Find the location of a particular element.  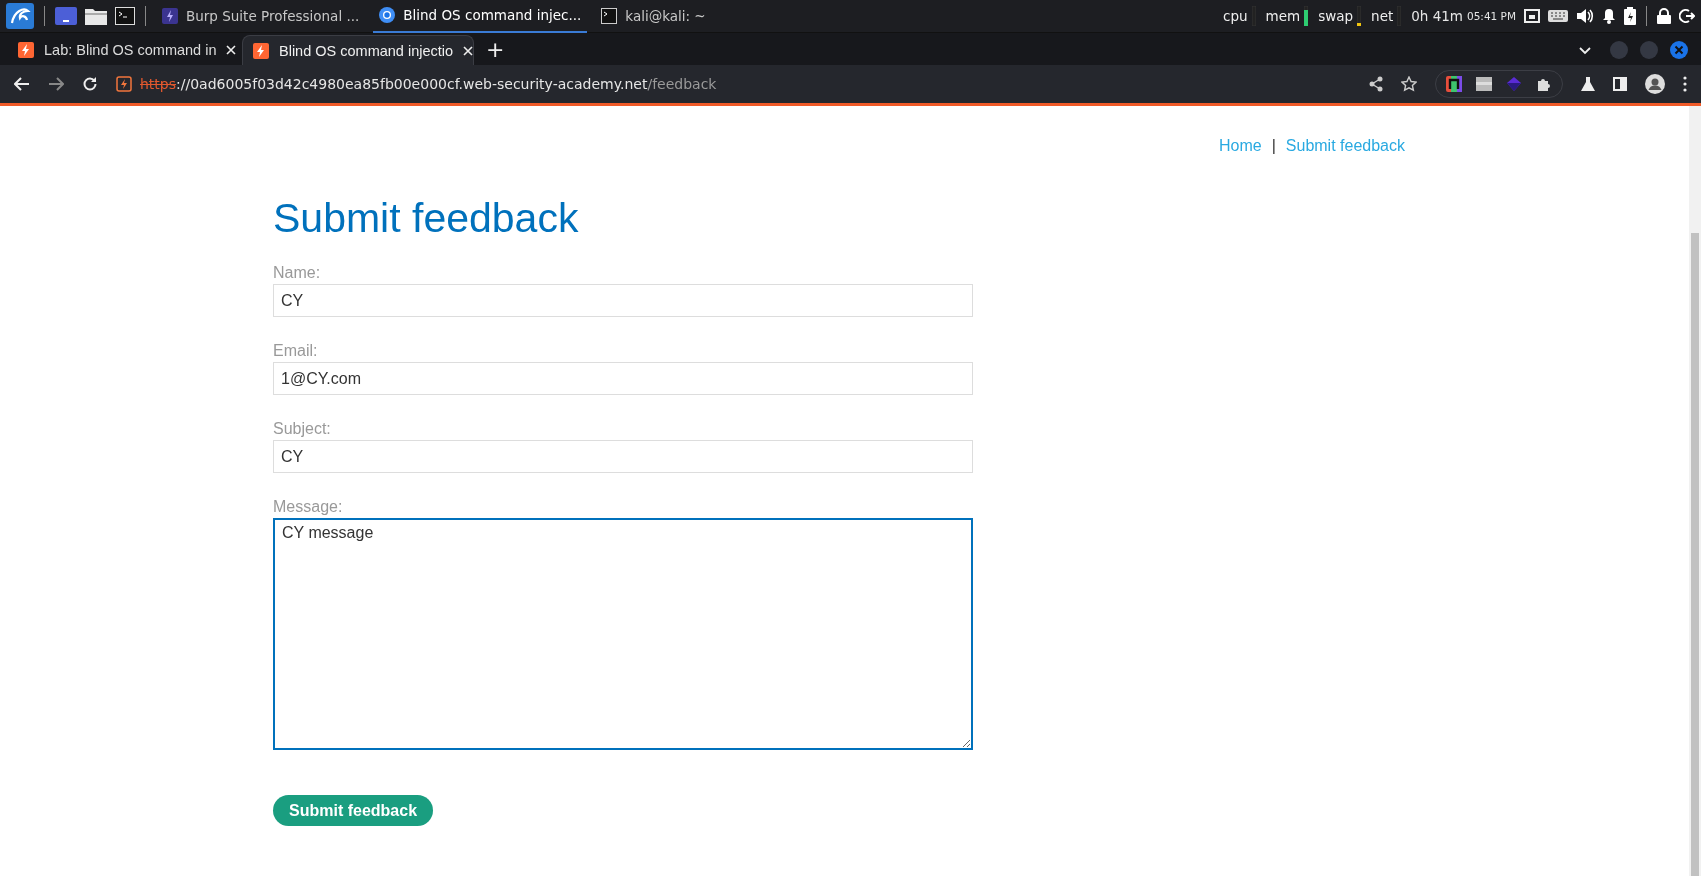

logout-icon is located at coordinates (1687, 16).